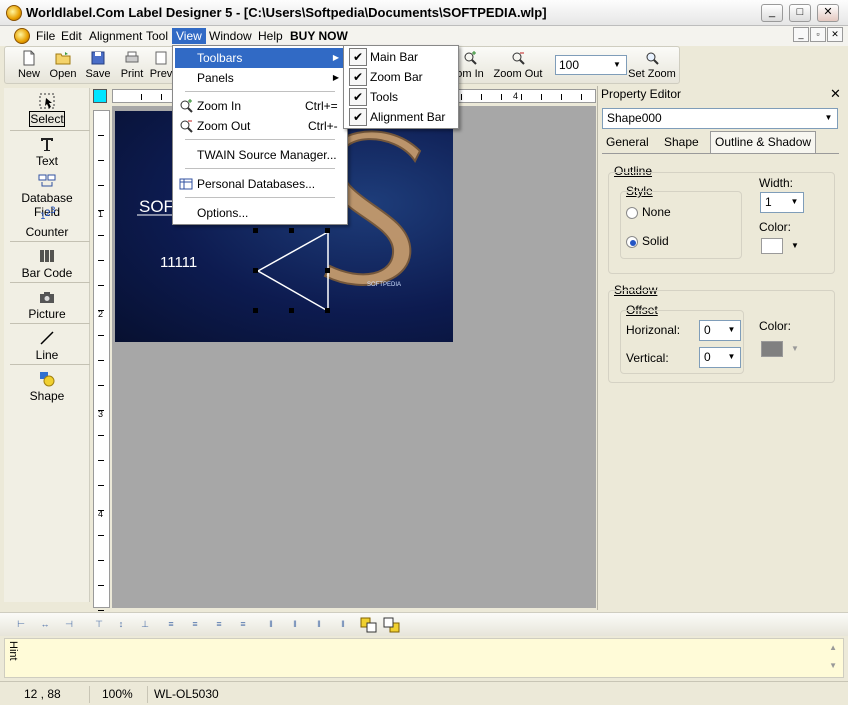  I want to click on menu-window: Window, so click(230, 36).